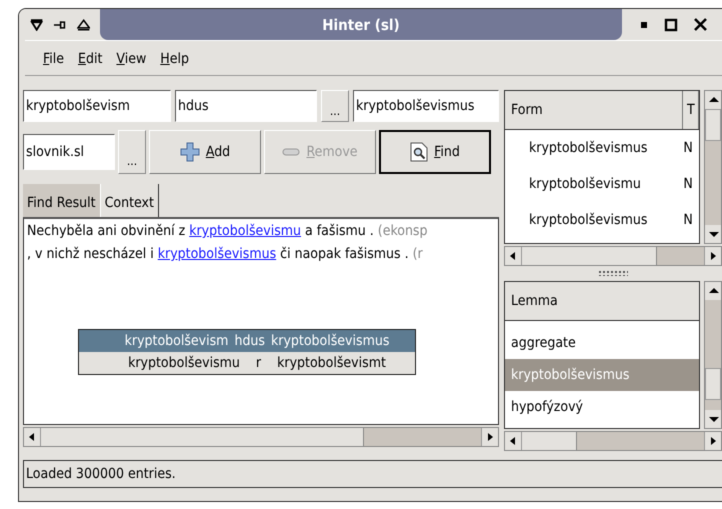 The image size is (722, 509). Describe the element at coordinates (245, 231) in the screenshot. I see `word-link: kryptobolševismu` at that location.